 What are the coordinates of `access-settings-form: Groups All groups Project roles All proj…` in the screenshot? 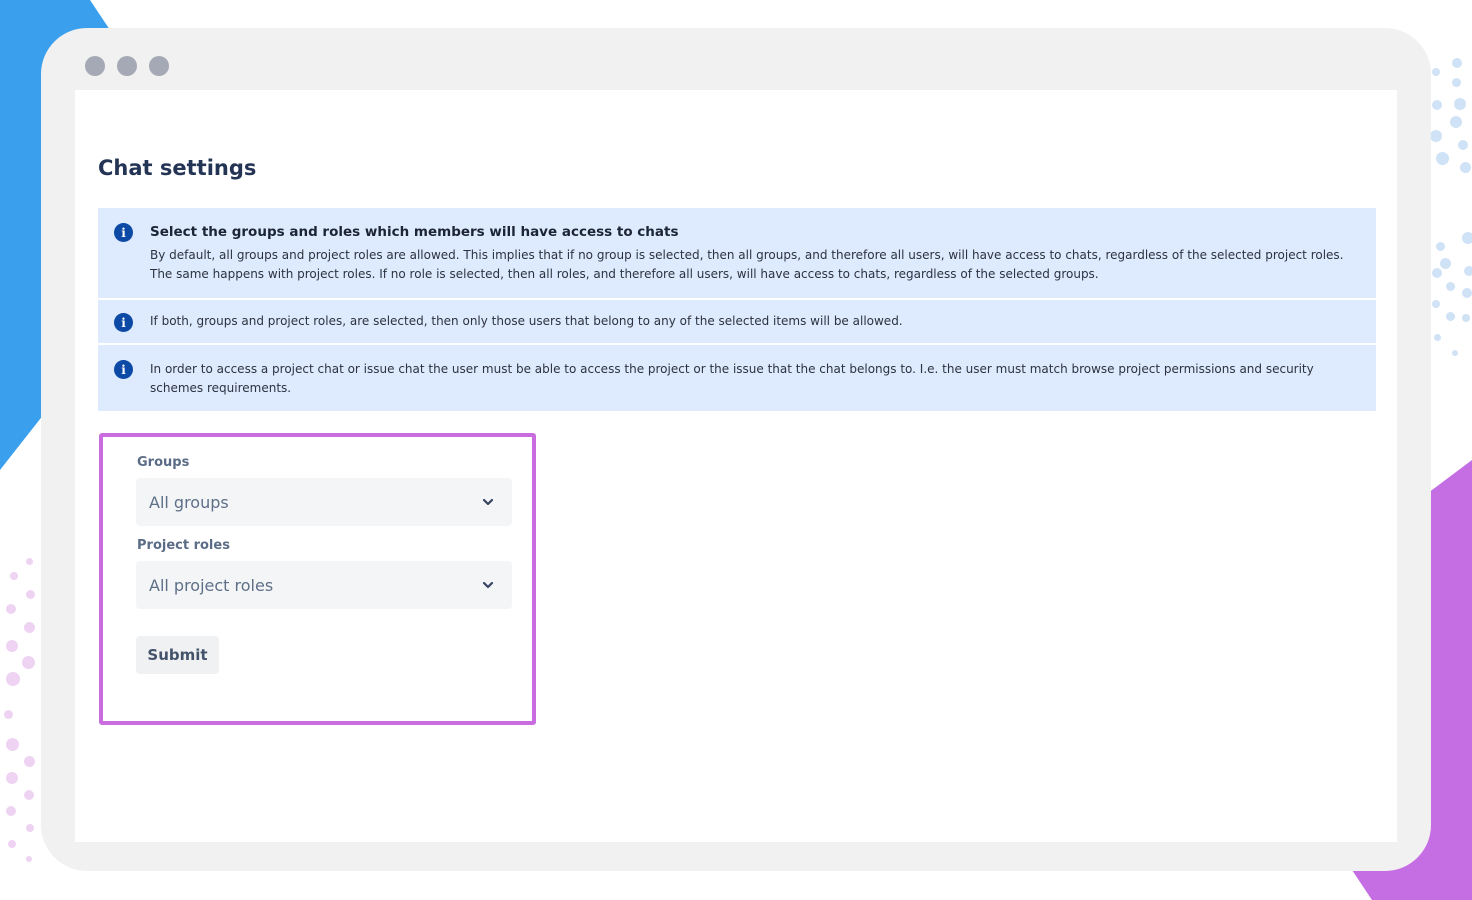 It's located at (317, 579).